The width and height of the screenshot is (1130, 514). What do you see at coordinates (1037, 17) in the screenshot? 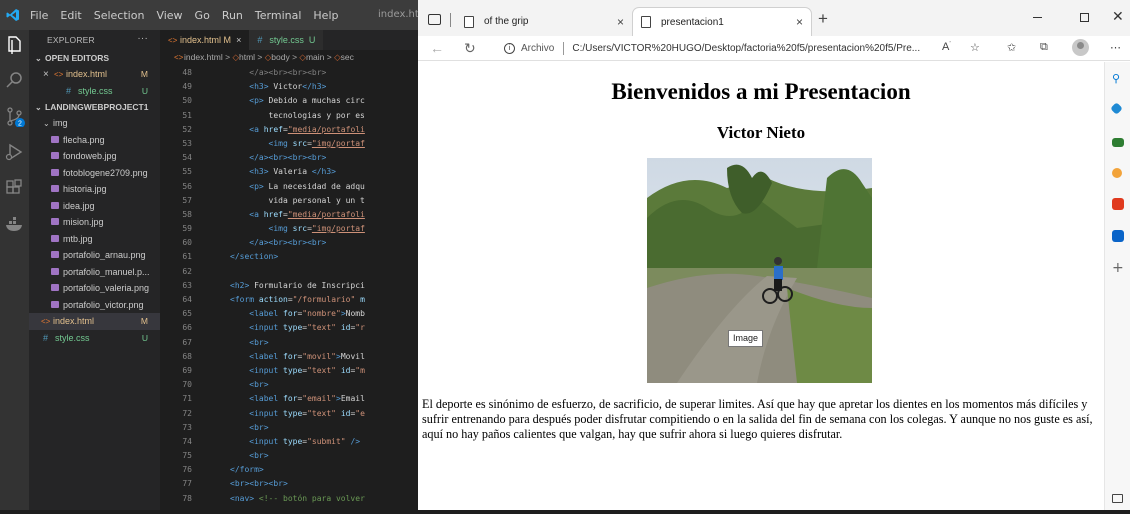
I see `minimize-icon` at bounding box center [1037, 17].